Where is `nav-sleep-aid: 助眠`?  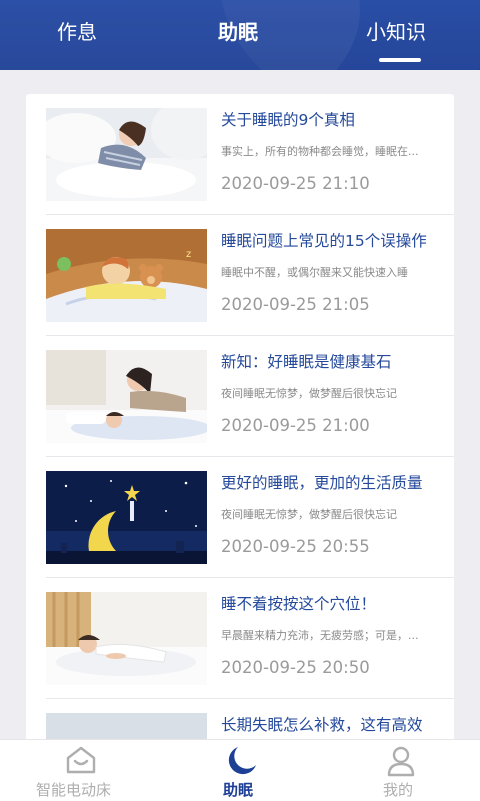 nav-sleep-aid: 助眠 is located at coordinates (242, 770).